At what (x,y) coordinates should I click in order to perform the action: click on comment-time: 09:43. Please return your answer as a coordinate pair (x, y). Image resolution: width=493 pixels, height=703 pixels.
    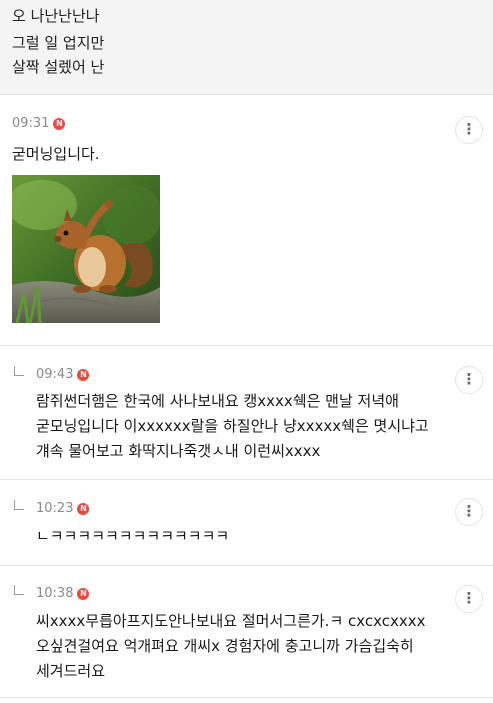
    Looking at the image, I should click on (55, 374).